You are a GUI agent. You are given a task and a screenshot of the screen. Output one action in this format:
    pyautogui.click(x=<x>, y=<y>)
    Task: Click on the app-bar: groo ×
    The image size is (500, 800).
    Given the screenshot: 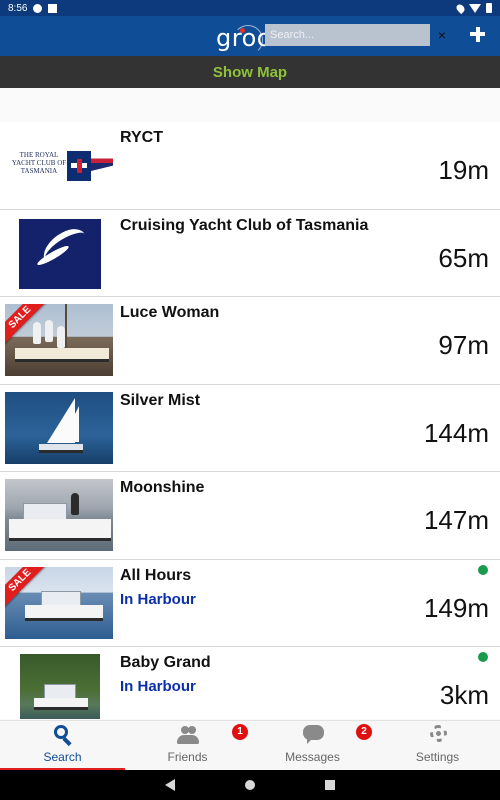 What is the action you would take?
    pyautogui.click(x=250, y=36)
    